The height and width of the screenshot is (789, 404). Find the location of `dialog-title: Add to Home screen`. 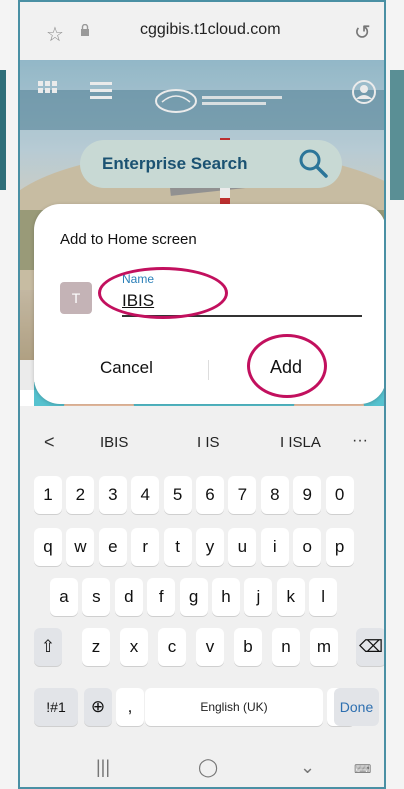

dialog-title: Add to Home screen is located at coordinates (128, 239).